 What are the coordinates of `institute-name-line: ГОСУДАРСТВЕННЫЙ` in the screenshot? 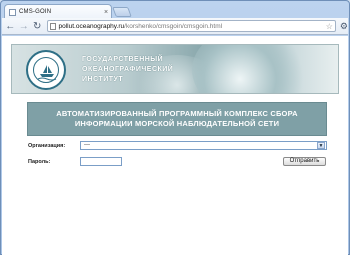 It's located at (123, 59).